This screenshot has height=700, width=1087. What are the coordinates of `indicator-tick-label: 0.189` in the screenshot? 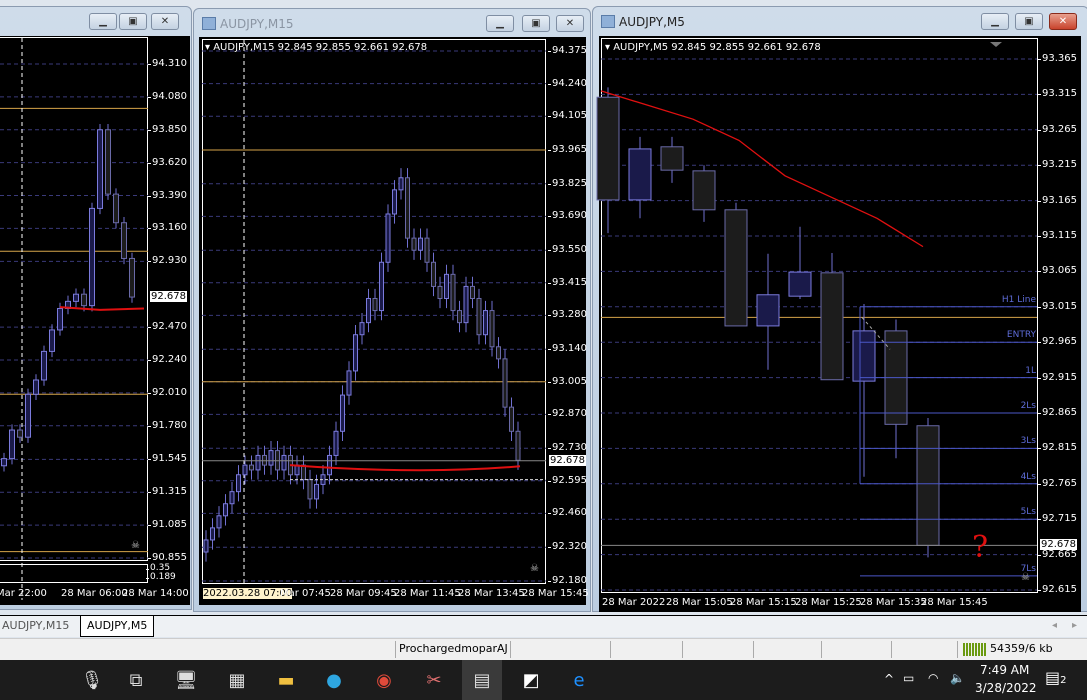 It's located at (161, 577).